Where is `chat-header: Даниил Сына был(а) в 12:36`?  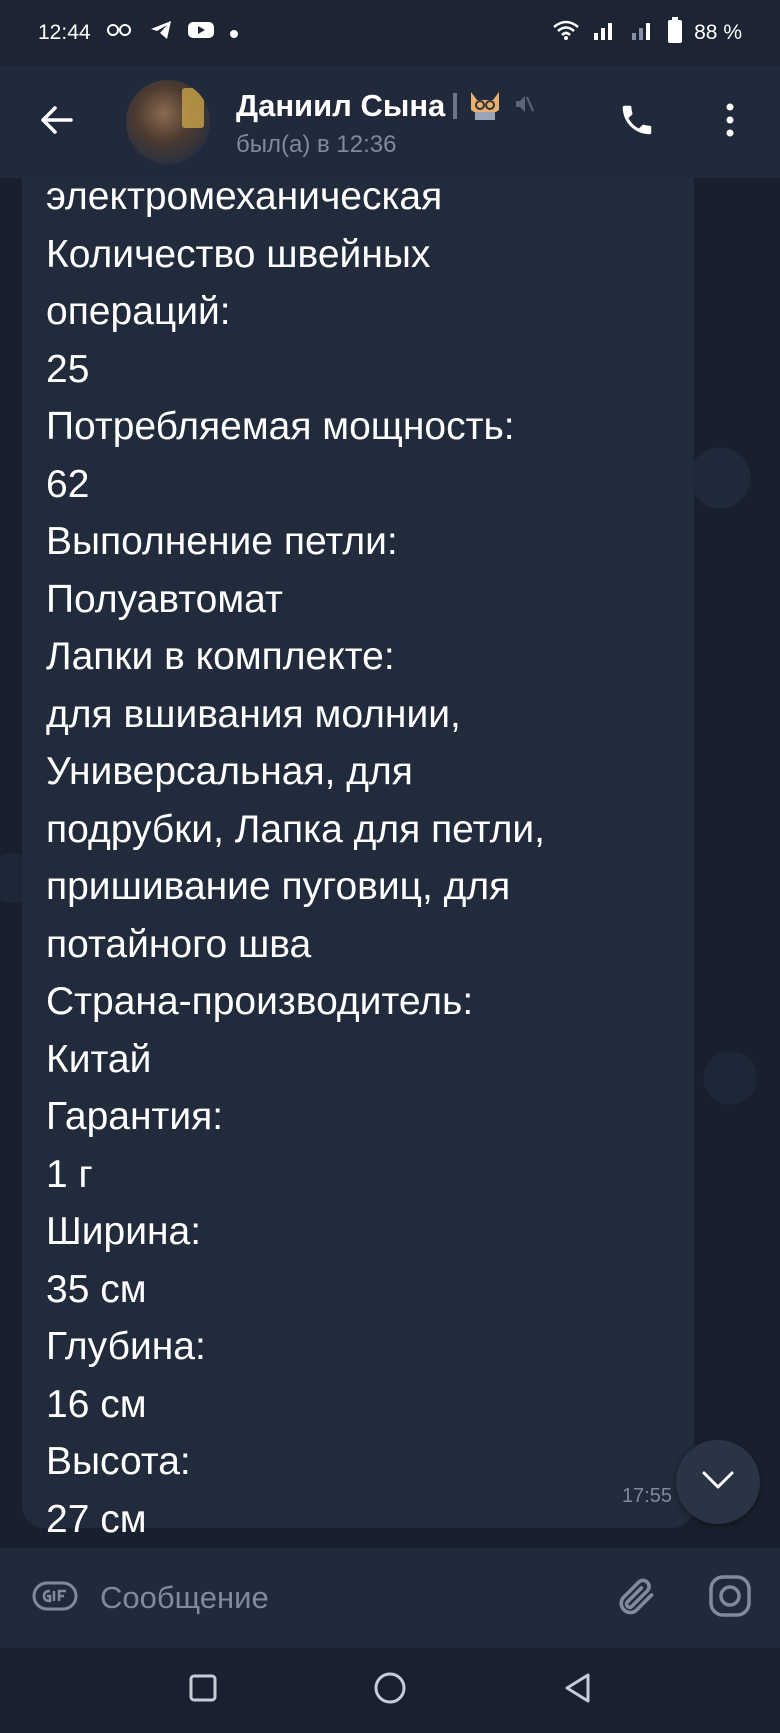
chat-header: Даниил Сына был(а) в 12:36 is located at coordinates (390, 122).